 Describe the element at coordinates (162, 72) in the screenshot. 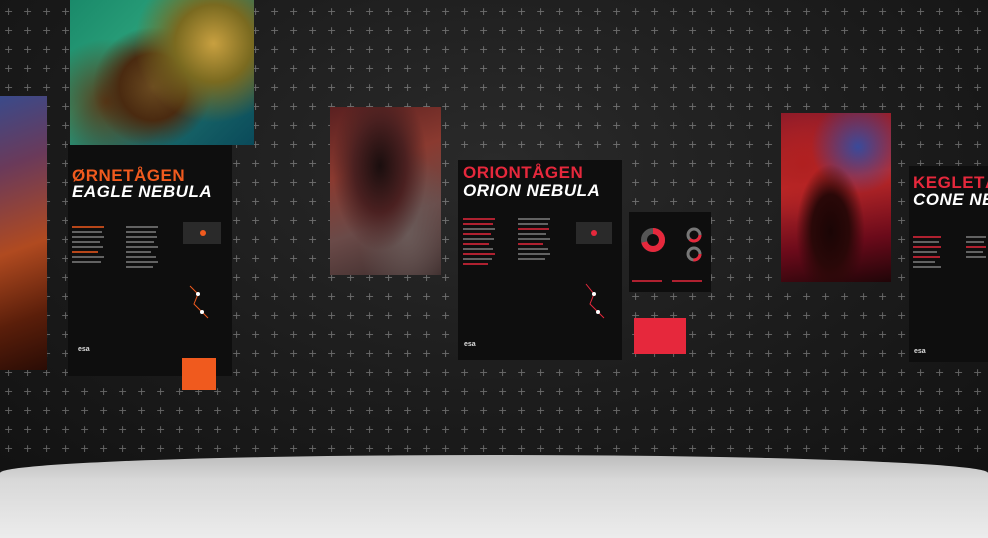

I see `eagle-nebula-photo` at that location.